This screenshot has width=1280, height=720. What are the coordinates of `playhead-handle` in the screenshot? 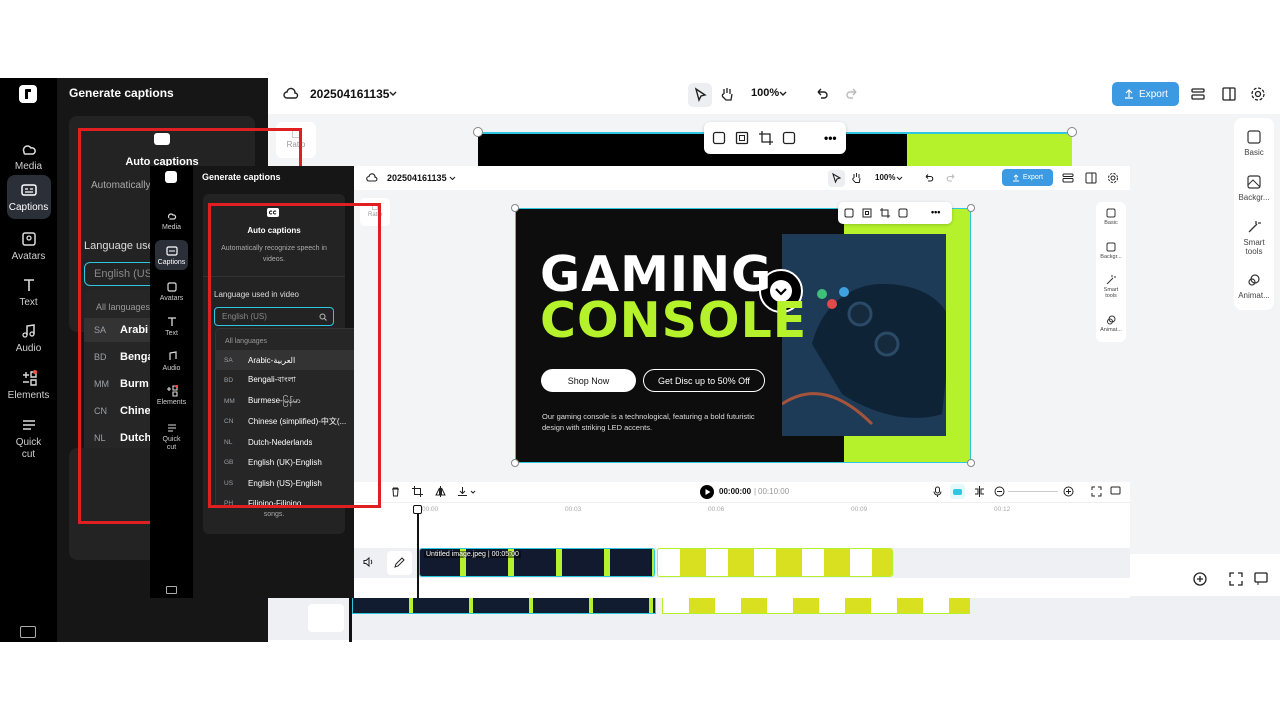 It's located at (417, 509).